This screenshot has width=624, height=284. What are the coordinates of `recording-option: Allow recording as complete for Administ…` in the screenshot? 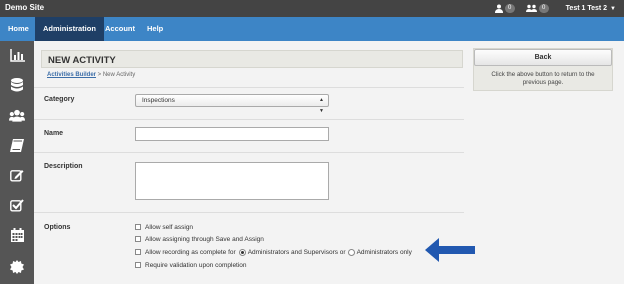 It's located at (273, 252).